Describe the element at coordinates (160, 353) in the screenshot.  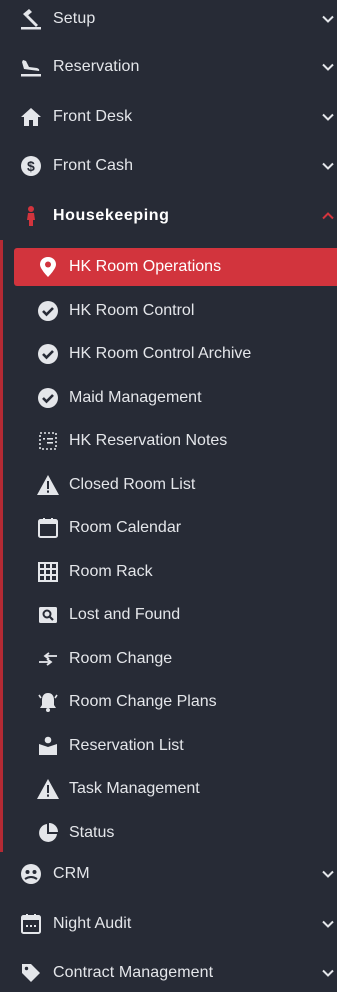
I see `submenu-label: HK Room Control Archive` at that location.